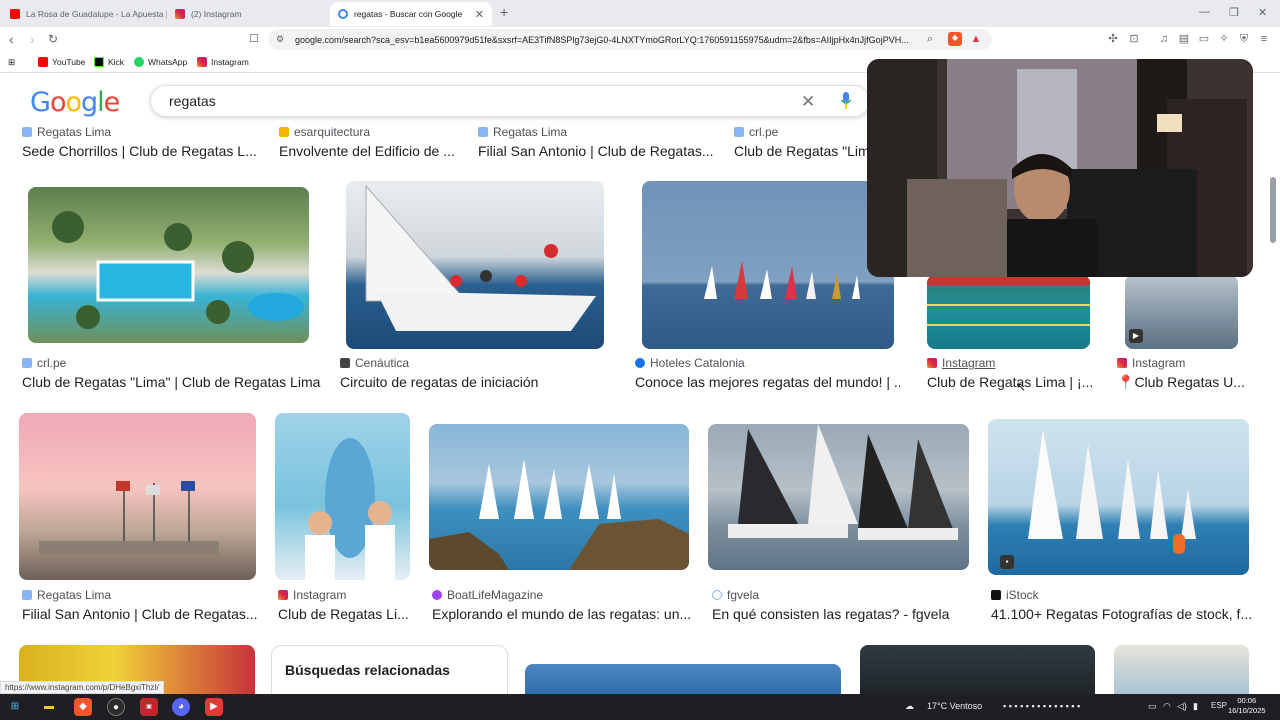 The width and height of the screenshot is (1280, 720). What do you see at coordinates (1164, 39) in the screenshot?
I see `music-icon: ♫` at bounding box center [1164, 39].